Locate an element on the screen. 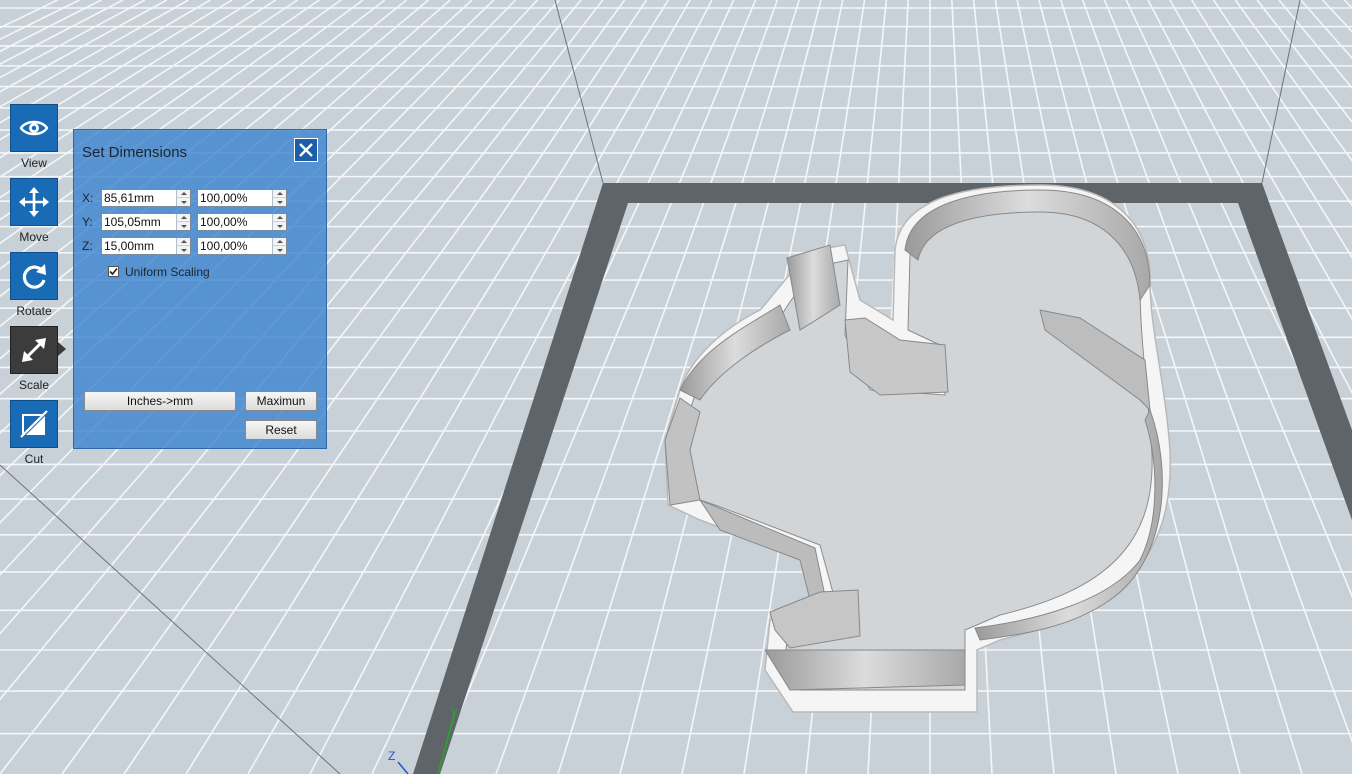 The width and height of the screenshot is (1352, 774). set-dimensions-panel: Set Dimensions X: Y: is located at coordinates (200, 289).